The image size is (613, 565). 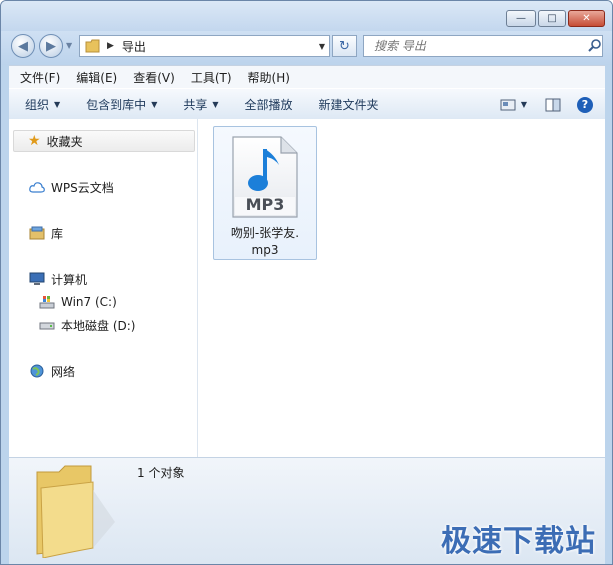 What do you see at coordinates (46, 233) in the screenshot?
I see `sidebar-item-libraries: 库` at bounding box center [46, 233].